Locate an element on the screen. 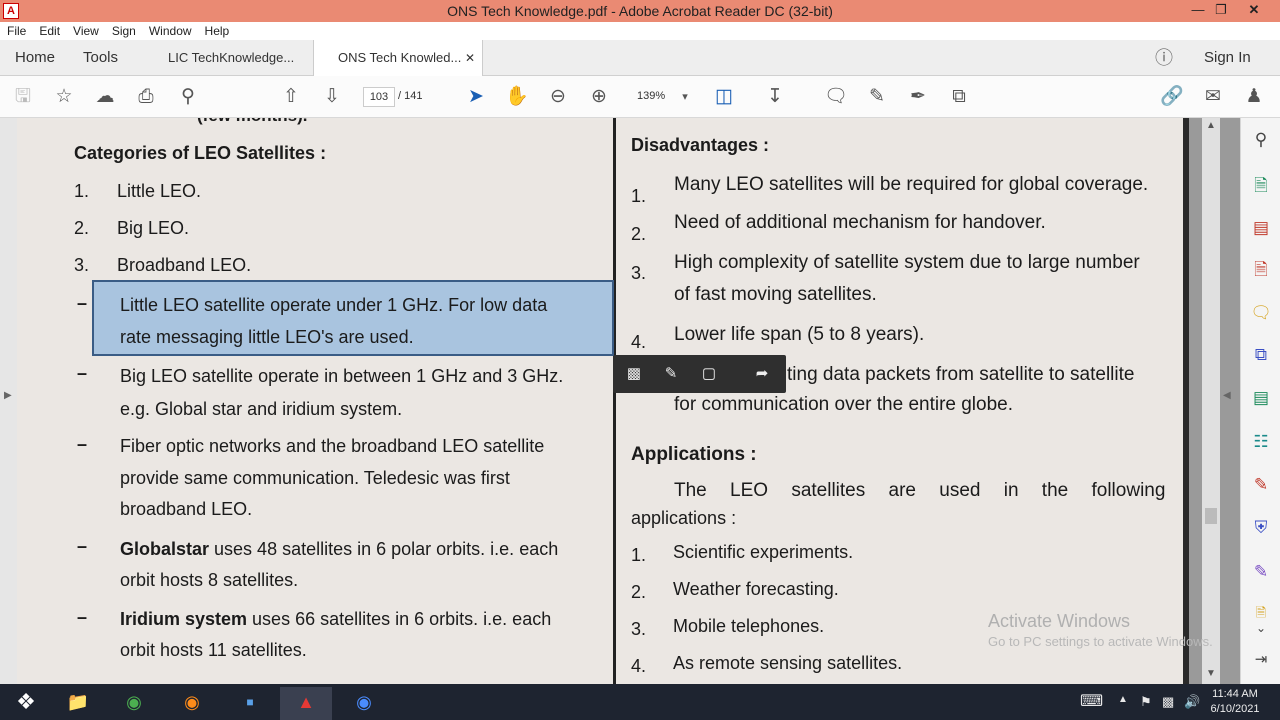 The height and width of the screenshot is (720, 1280). request-signature-icon: ✎ is located at coordinates (1261, 572).